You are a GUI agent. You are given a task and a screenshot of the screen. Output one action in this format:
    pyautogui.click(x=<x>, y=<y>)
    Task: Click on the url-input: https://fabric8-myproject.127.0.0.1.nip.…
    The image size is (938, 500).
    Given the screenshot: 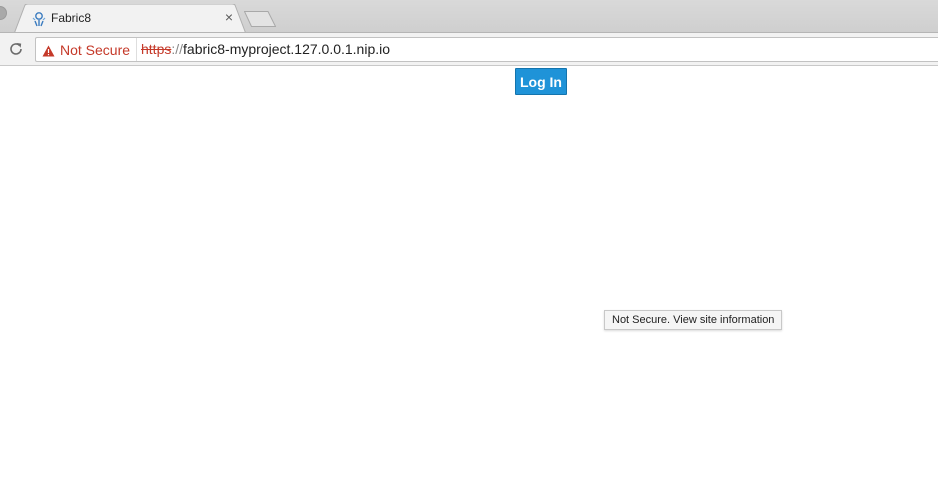 What is the action you would take?
    pyautogui.click(x=265, y=49)
    